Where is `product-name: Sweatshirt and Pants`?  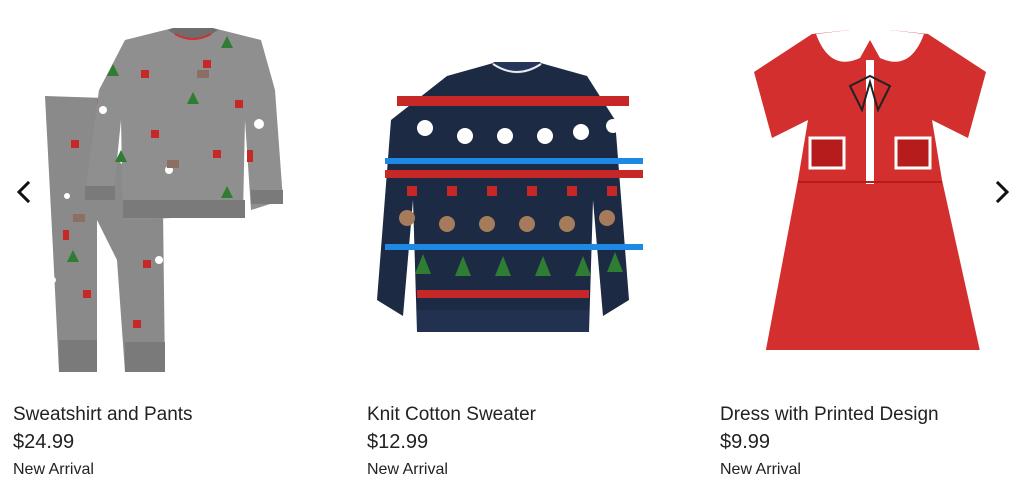 product-name: Sweatshirt and Pants is located at coordinates (103, 415).